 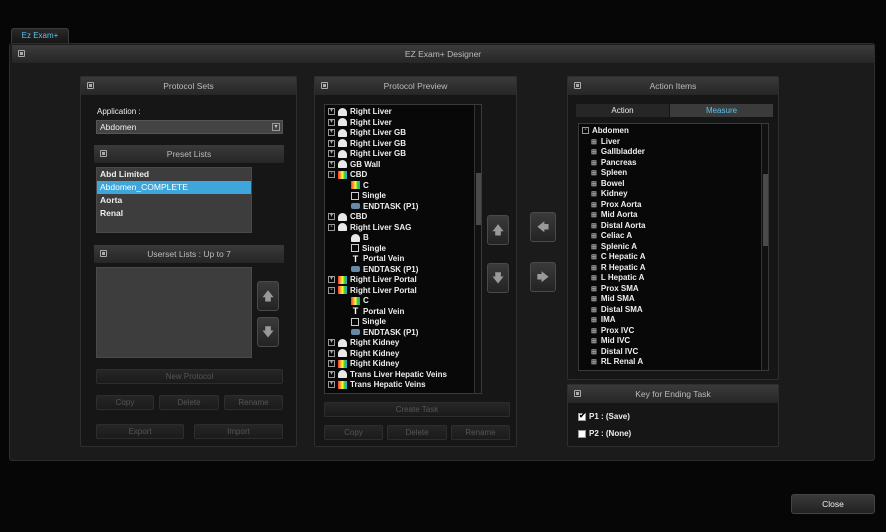 I want to click on checkbox-checked-icon, so click(x=582, y=416).